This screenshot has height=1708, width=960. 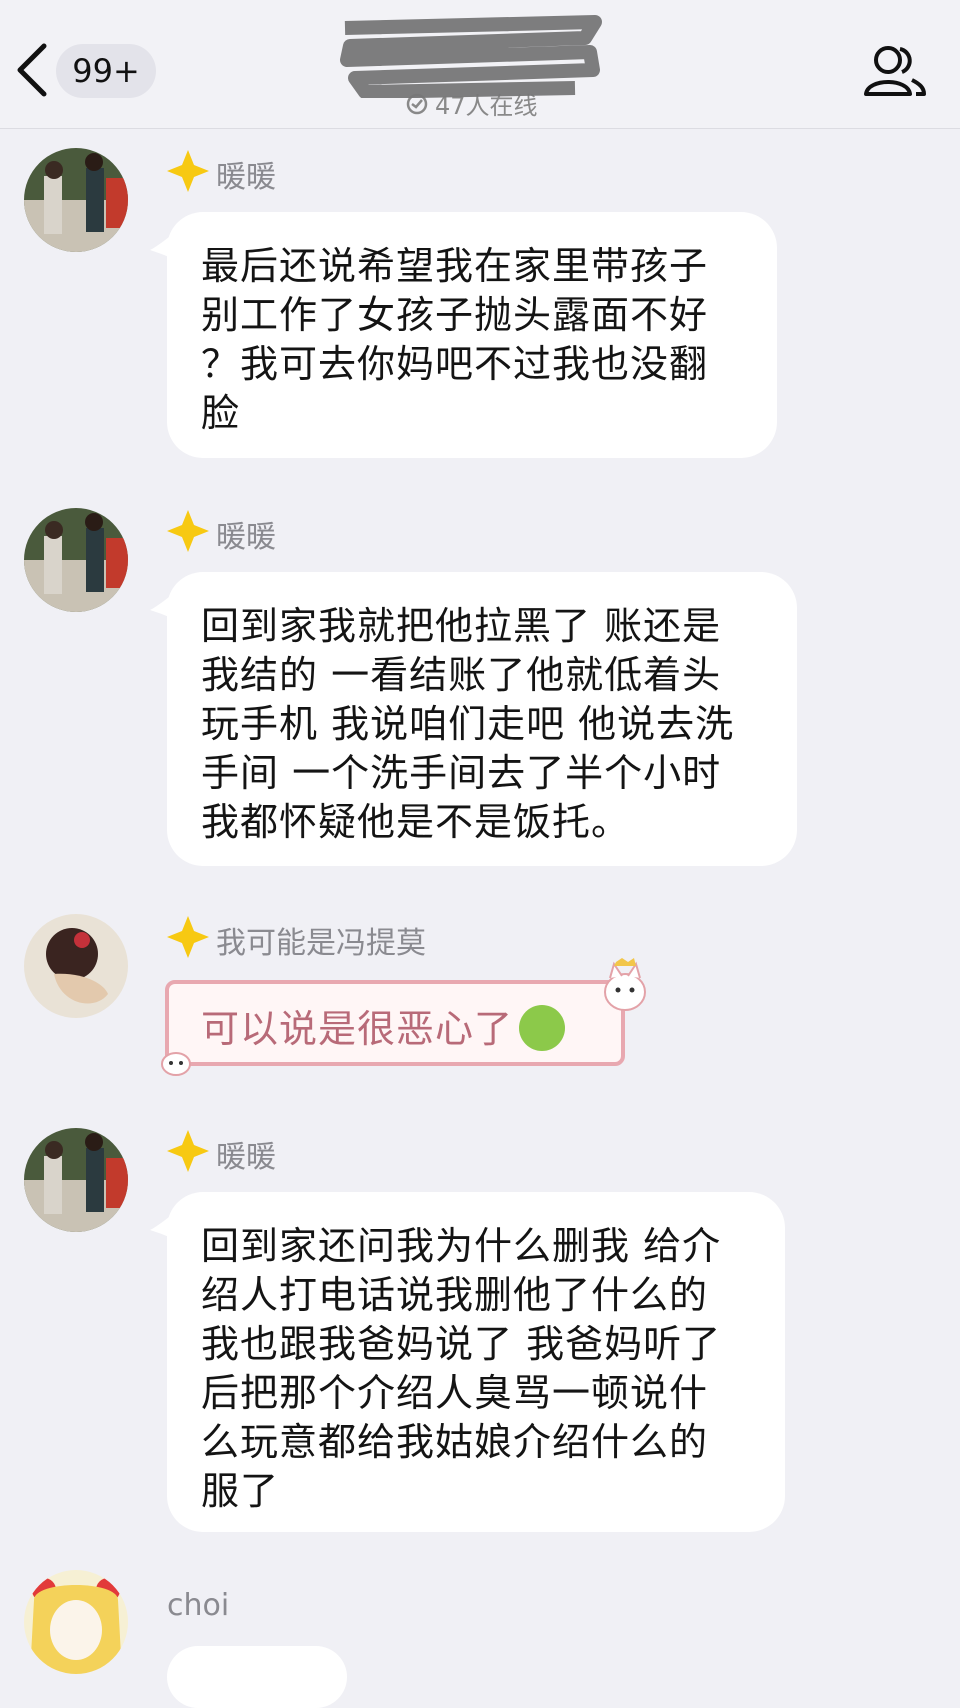 What do you see at coordinates (198, 1605) in the screenshot?
I see `sender-name: choi` at bounding box center [198, 1605].